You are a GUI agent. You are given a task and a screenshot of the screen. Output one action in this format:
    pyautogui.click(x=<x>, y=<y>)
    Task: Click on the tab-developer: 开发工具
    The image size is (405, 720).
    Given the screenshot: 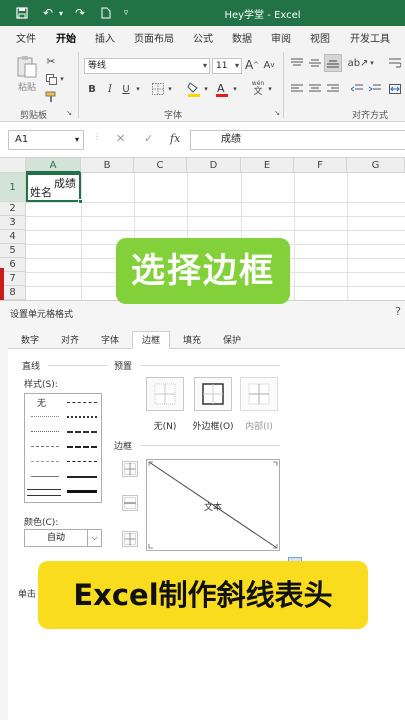 What is the action you would take?
    pyautogui.click(x=370, y=37)
    